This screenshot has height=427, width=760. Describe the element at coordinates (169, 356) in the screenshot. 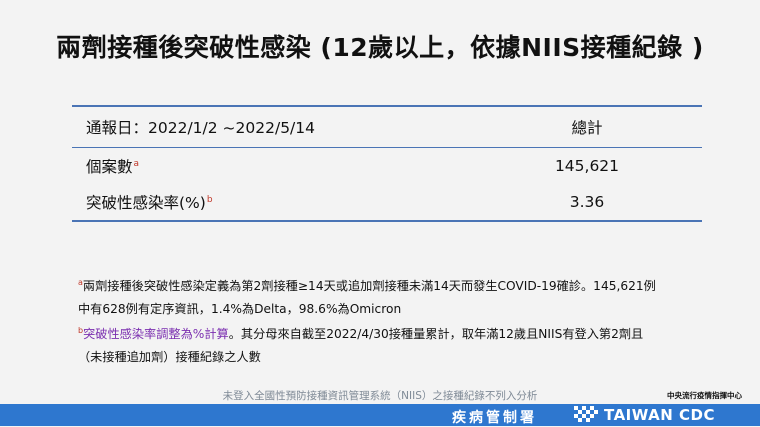

I see `note-b-cont: （未接種追加劑）接種紀錄之人數` at that location.